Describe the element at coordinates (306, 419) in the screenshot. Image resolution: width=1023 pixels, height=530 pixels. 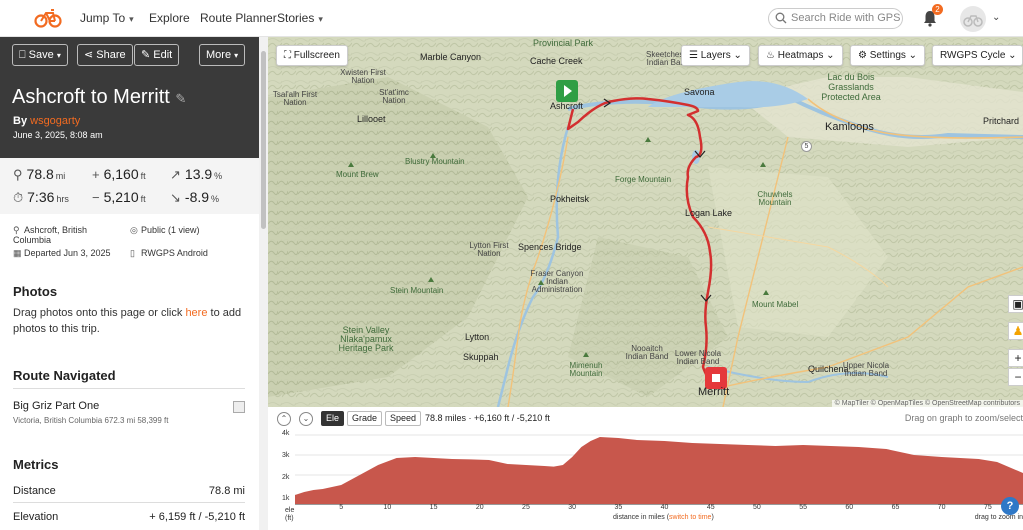
I see `expand-down-icon: ⌄` at that location.